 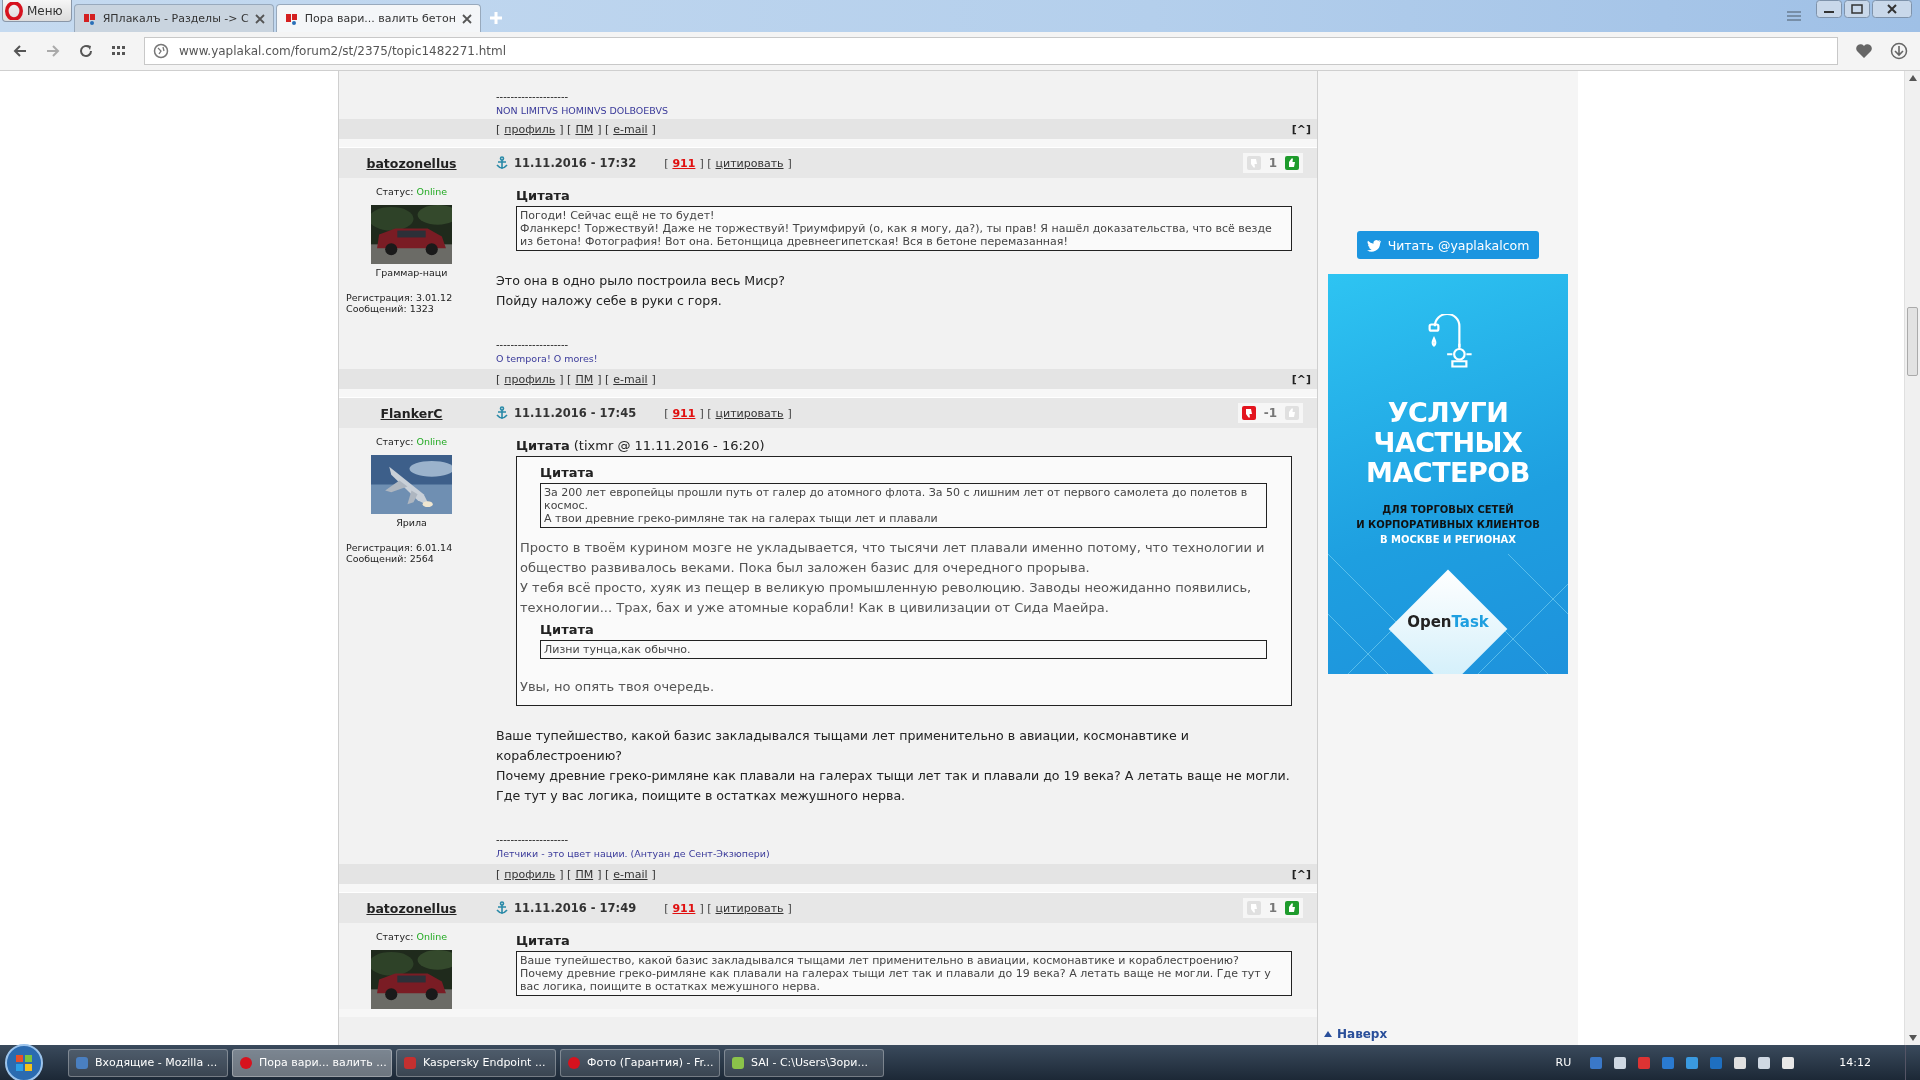 I want to click on triangle-up-icon, so click(x=1328, y=1034).